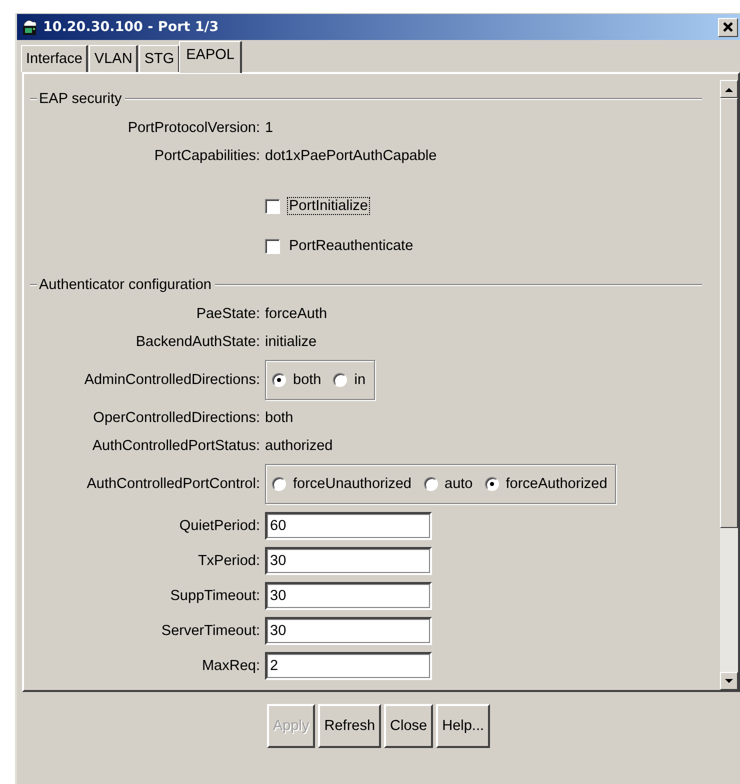 This screenshot has width=740, height=784. I want to click on radio-label: auto, so click(458, 484).